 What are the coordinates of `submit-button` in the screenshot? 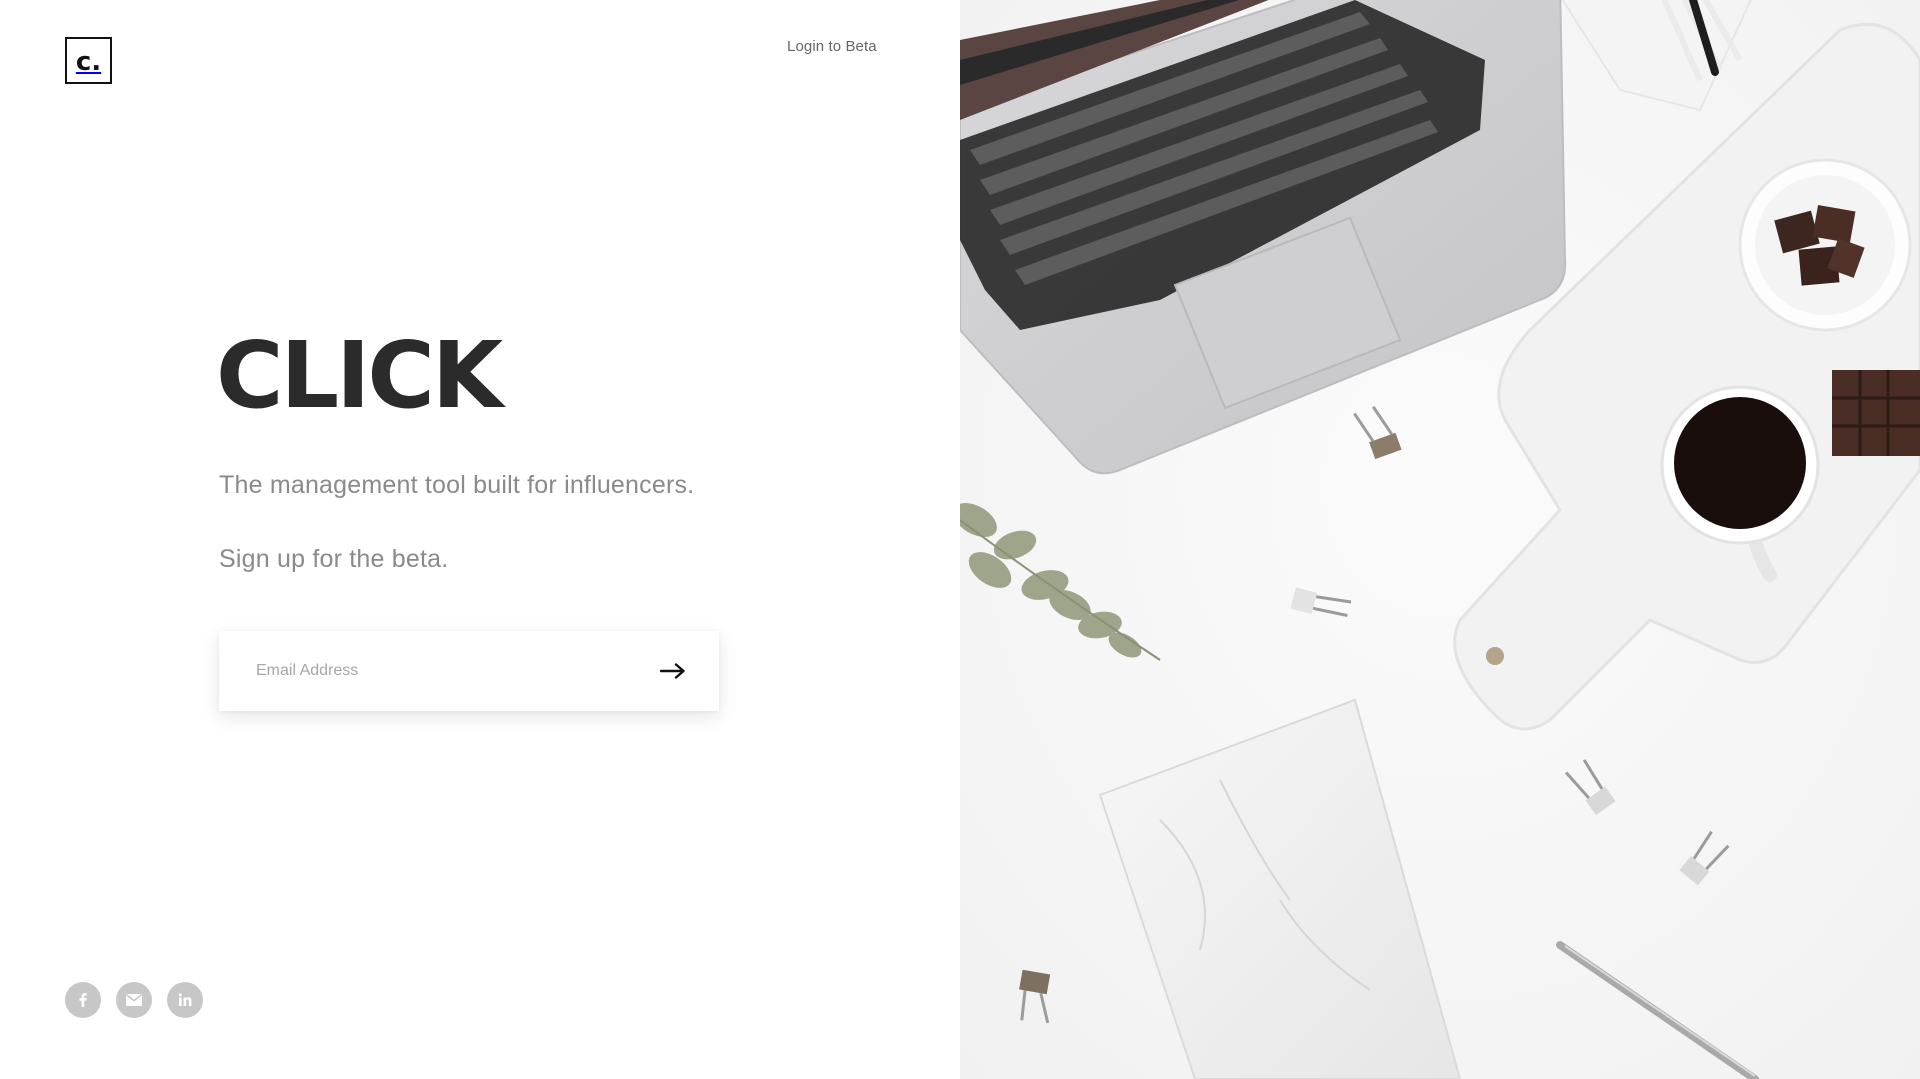 It's located at (673, 671).